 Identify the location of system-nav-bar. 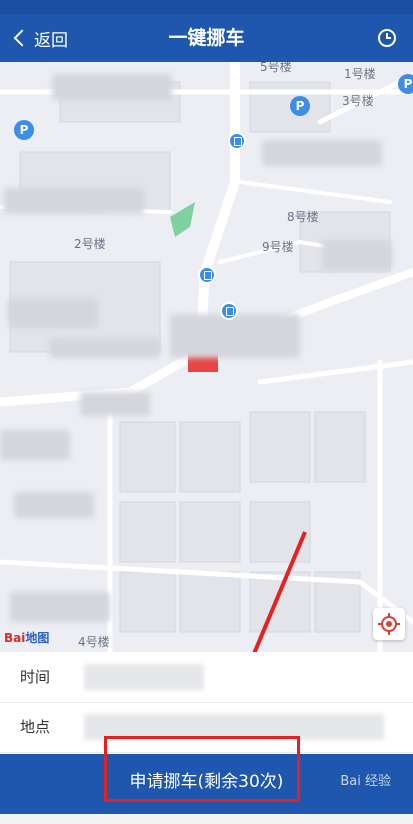
(206, 819).